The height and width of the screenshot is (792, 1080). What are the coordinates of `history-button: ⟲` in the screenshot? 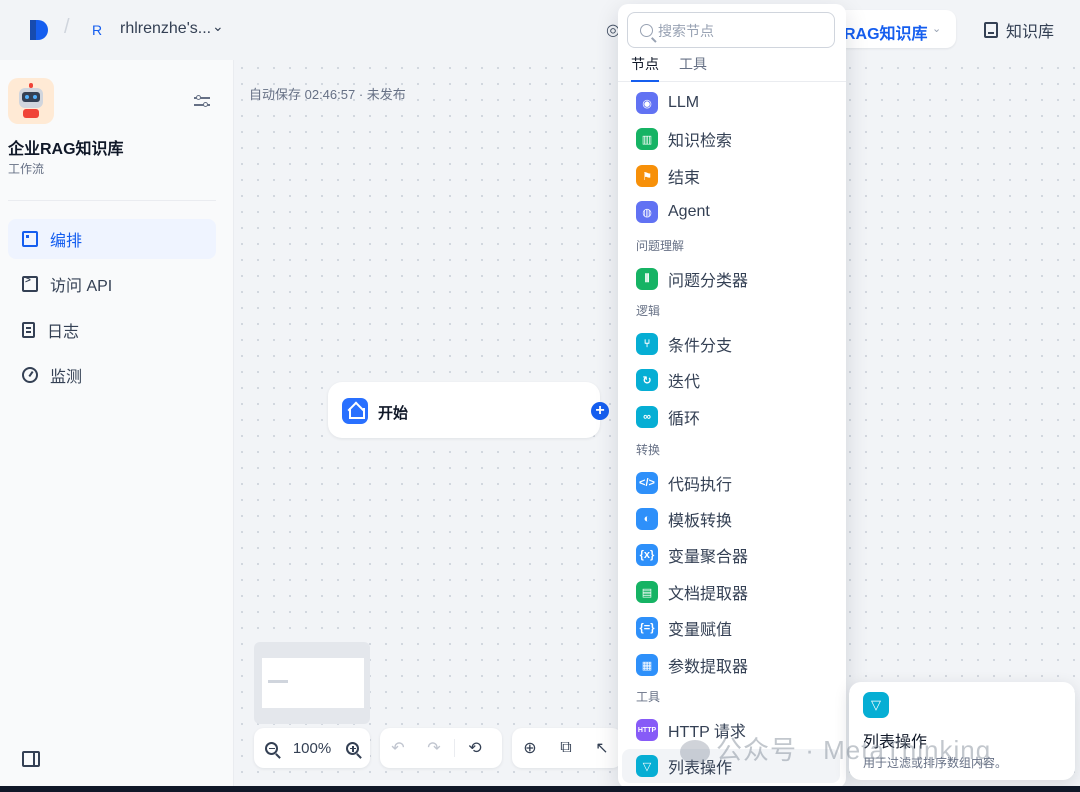 It's located at (475, 748).